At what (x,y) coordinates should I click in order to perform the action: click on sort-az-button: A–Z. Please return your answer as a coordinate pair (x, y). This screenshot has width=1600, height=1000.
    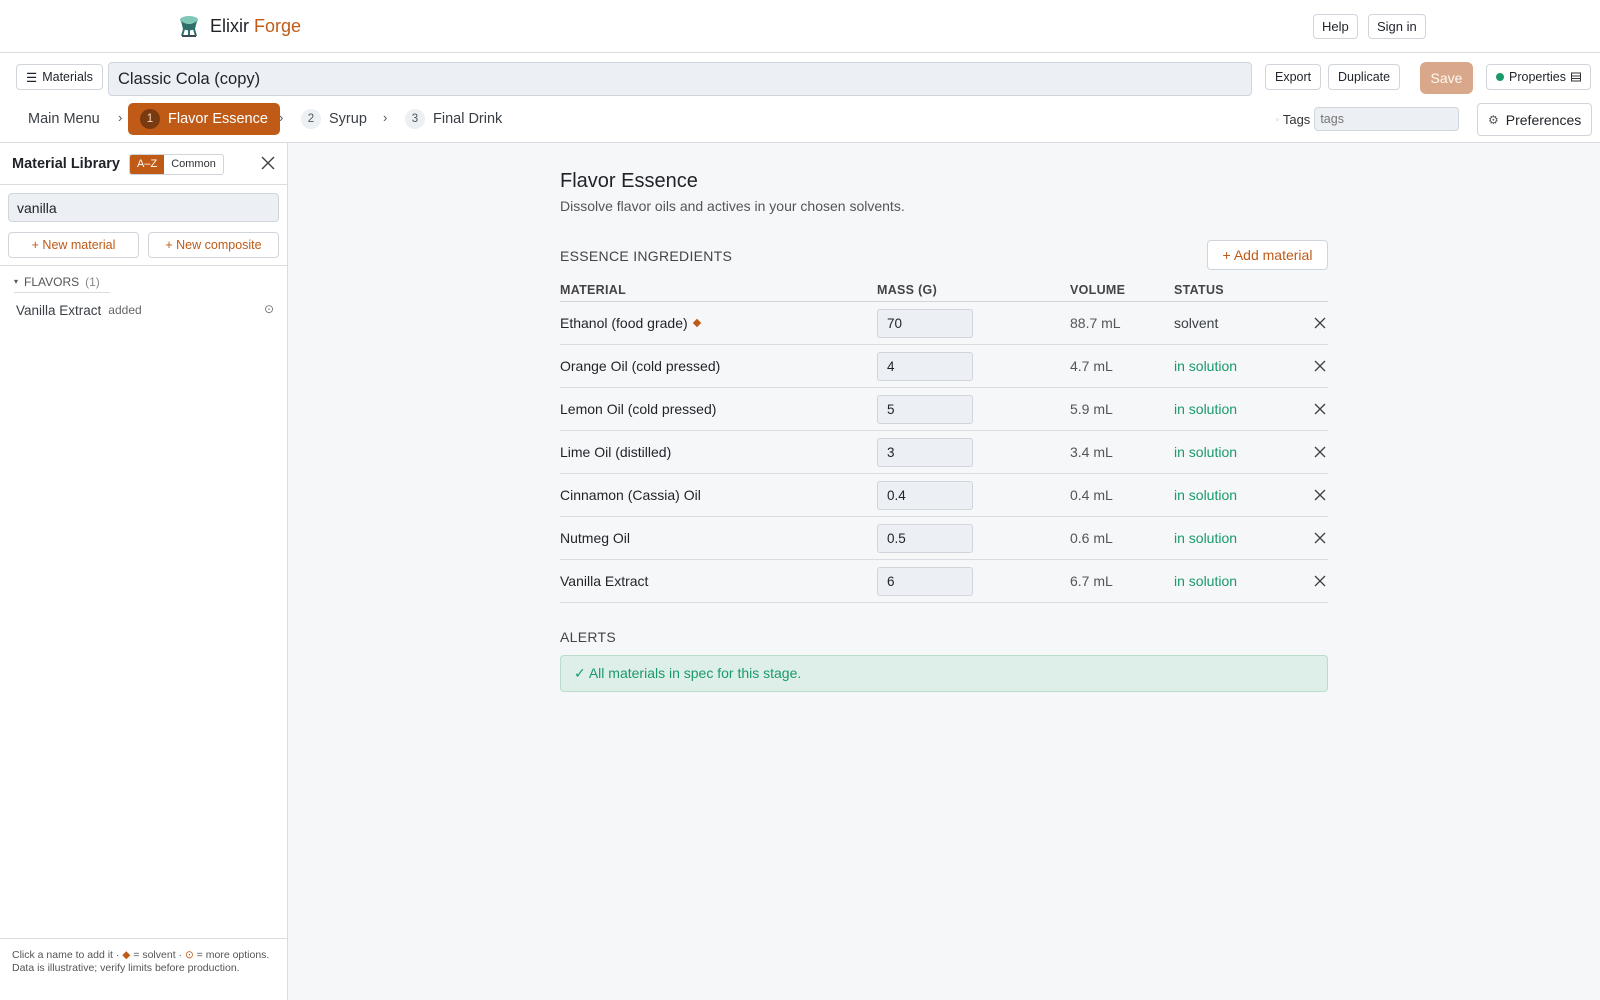
    Looking at the image, I should click on (147, 164).